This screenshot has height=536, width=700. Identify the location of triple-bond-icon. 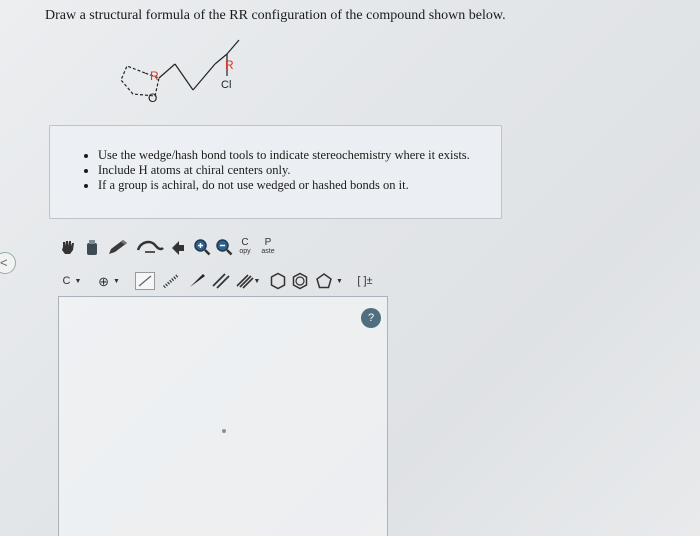
(244, 281).